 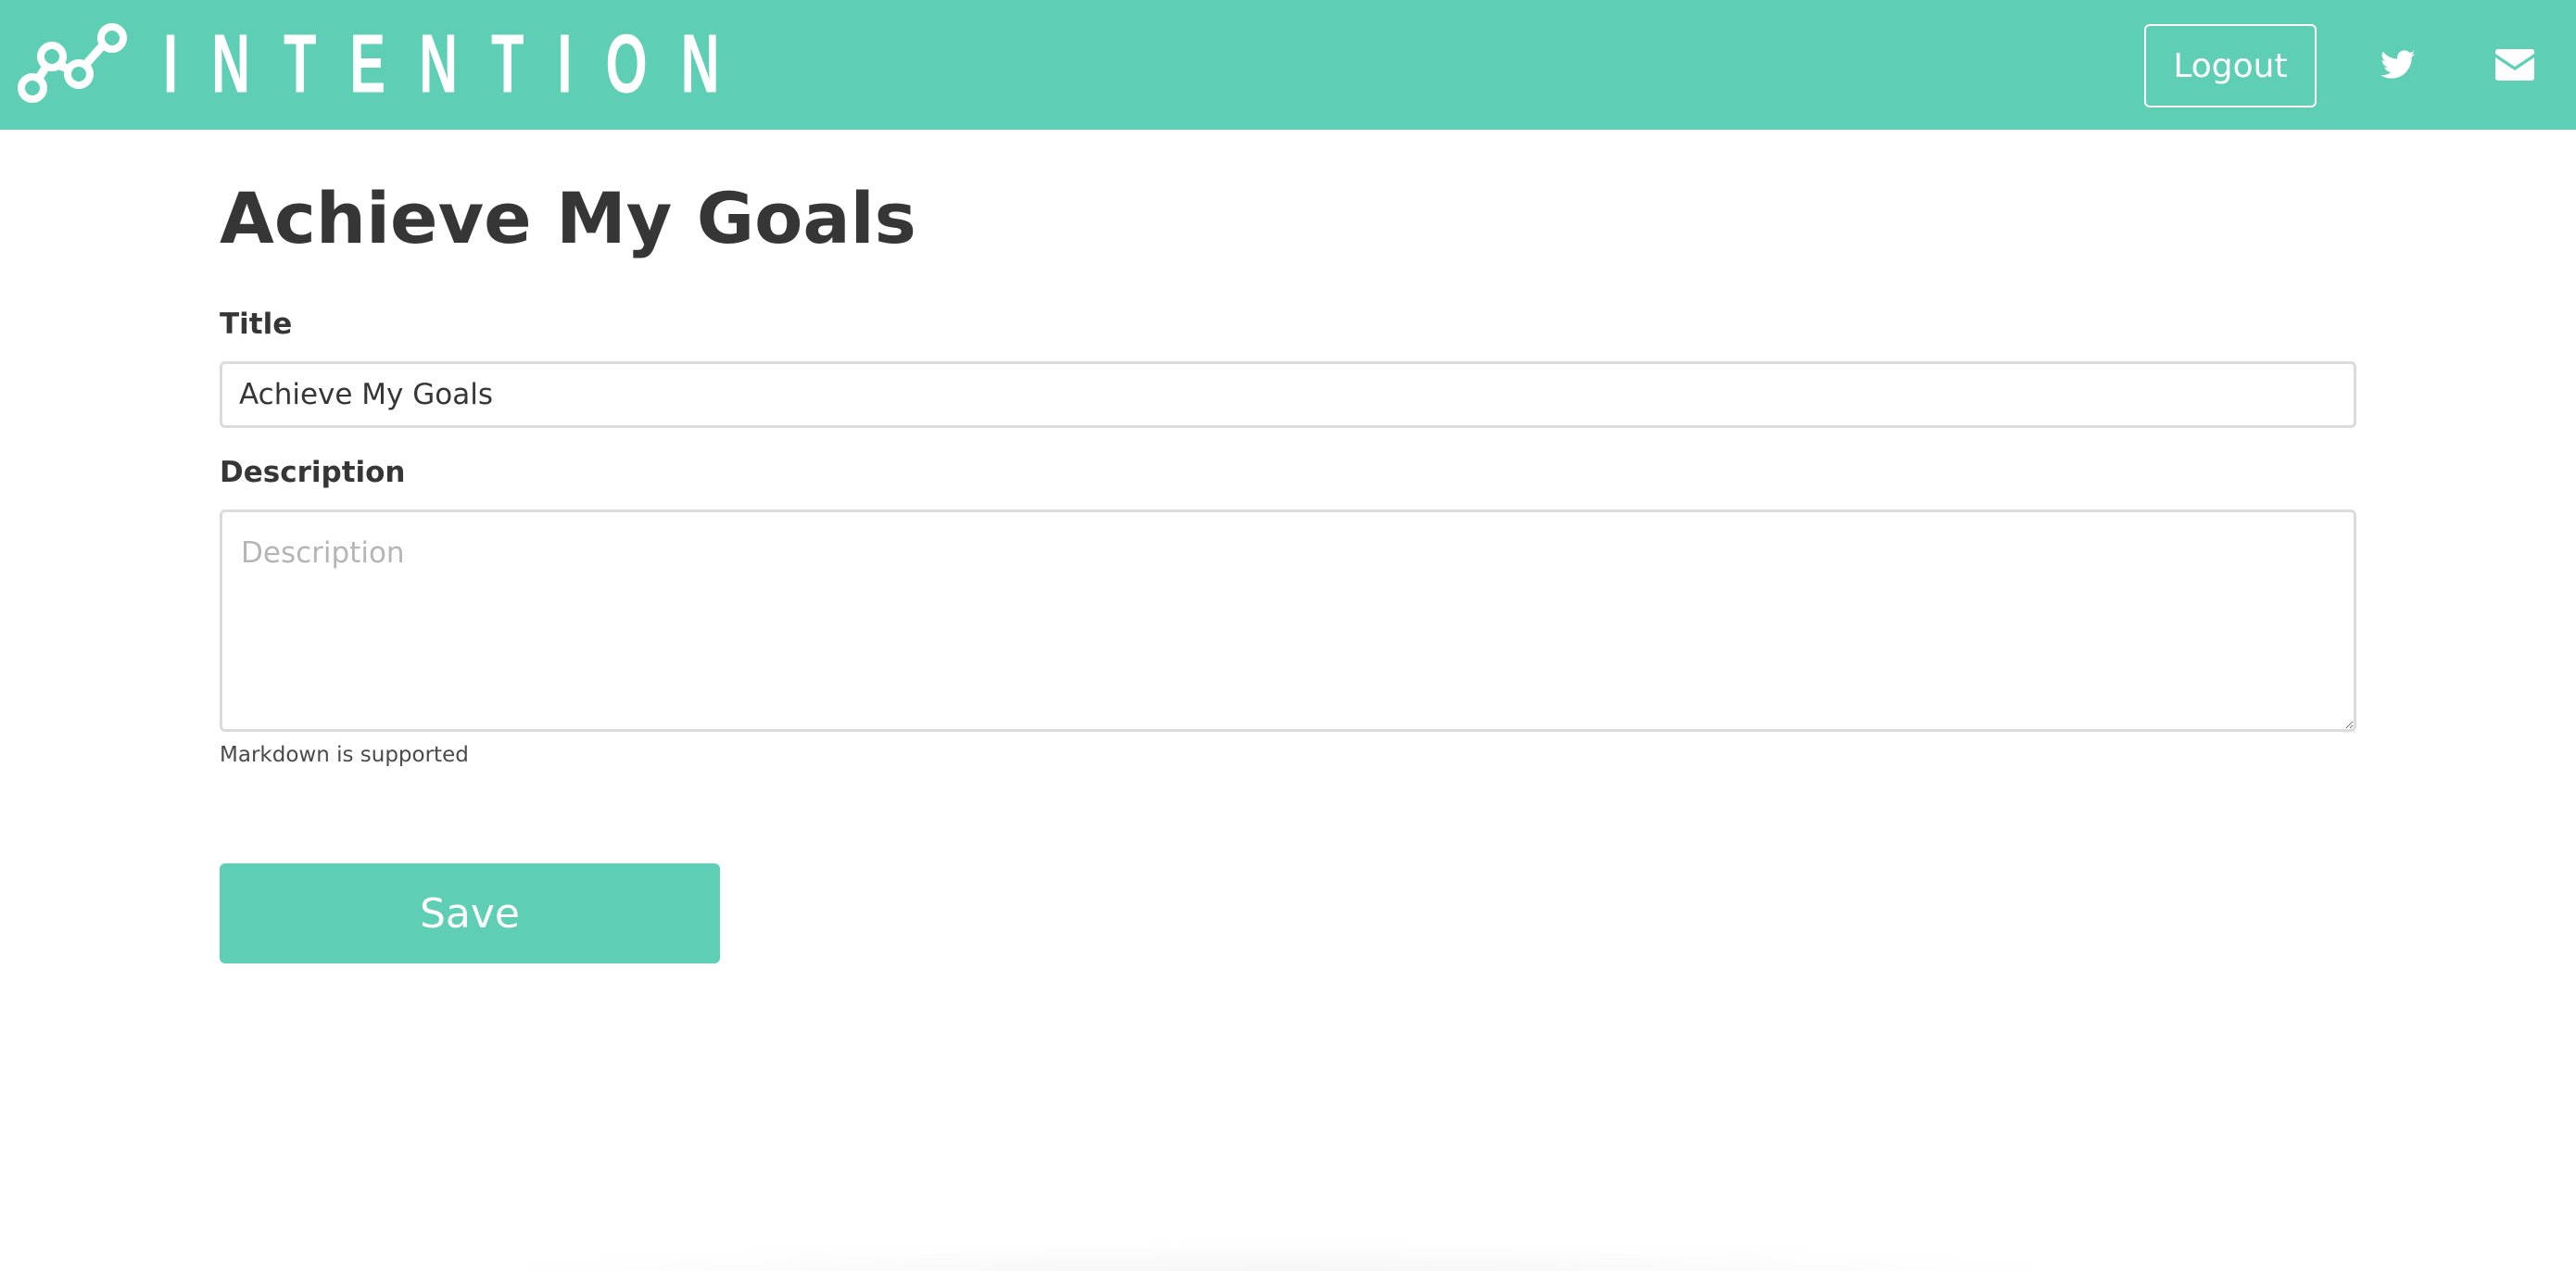 What do you see at coordinates (458, 64) in the screenshot?
I see `brand-name: INTENTION` at bounding box center [458, 64].